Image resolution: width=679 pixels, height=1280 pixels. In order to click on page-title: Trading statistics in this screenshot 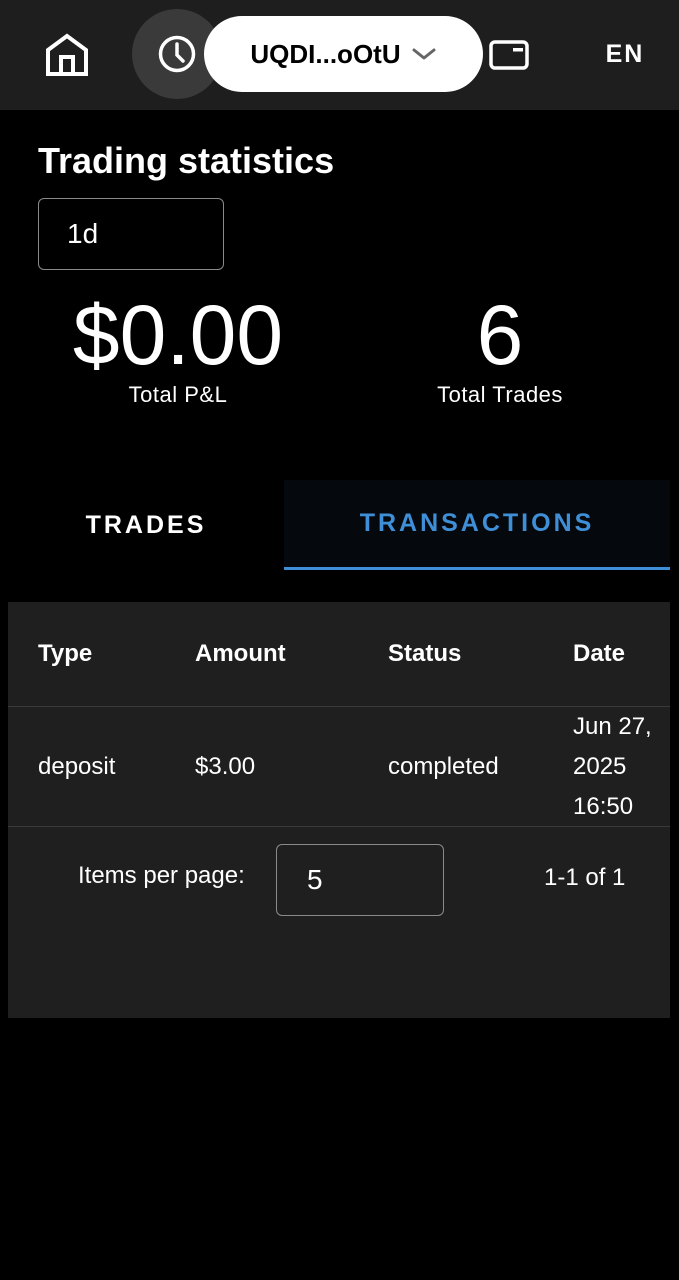, I will do `click(186, 160)`.